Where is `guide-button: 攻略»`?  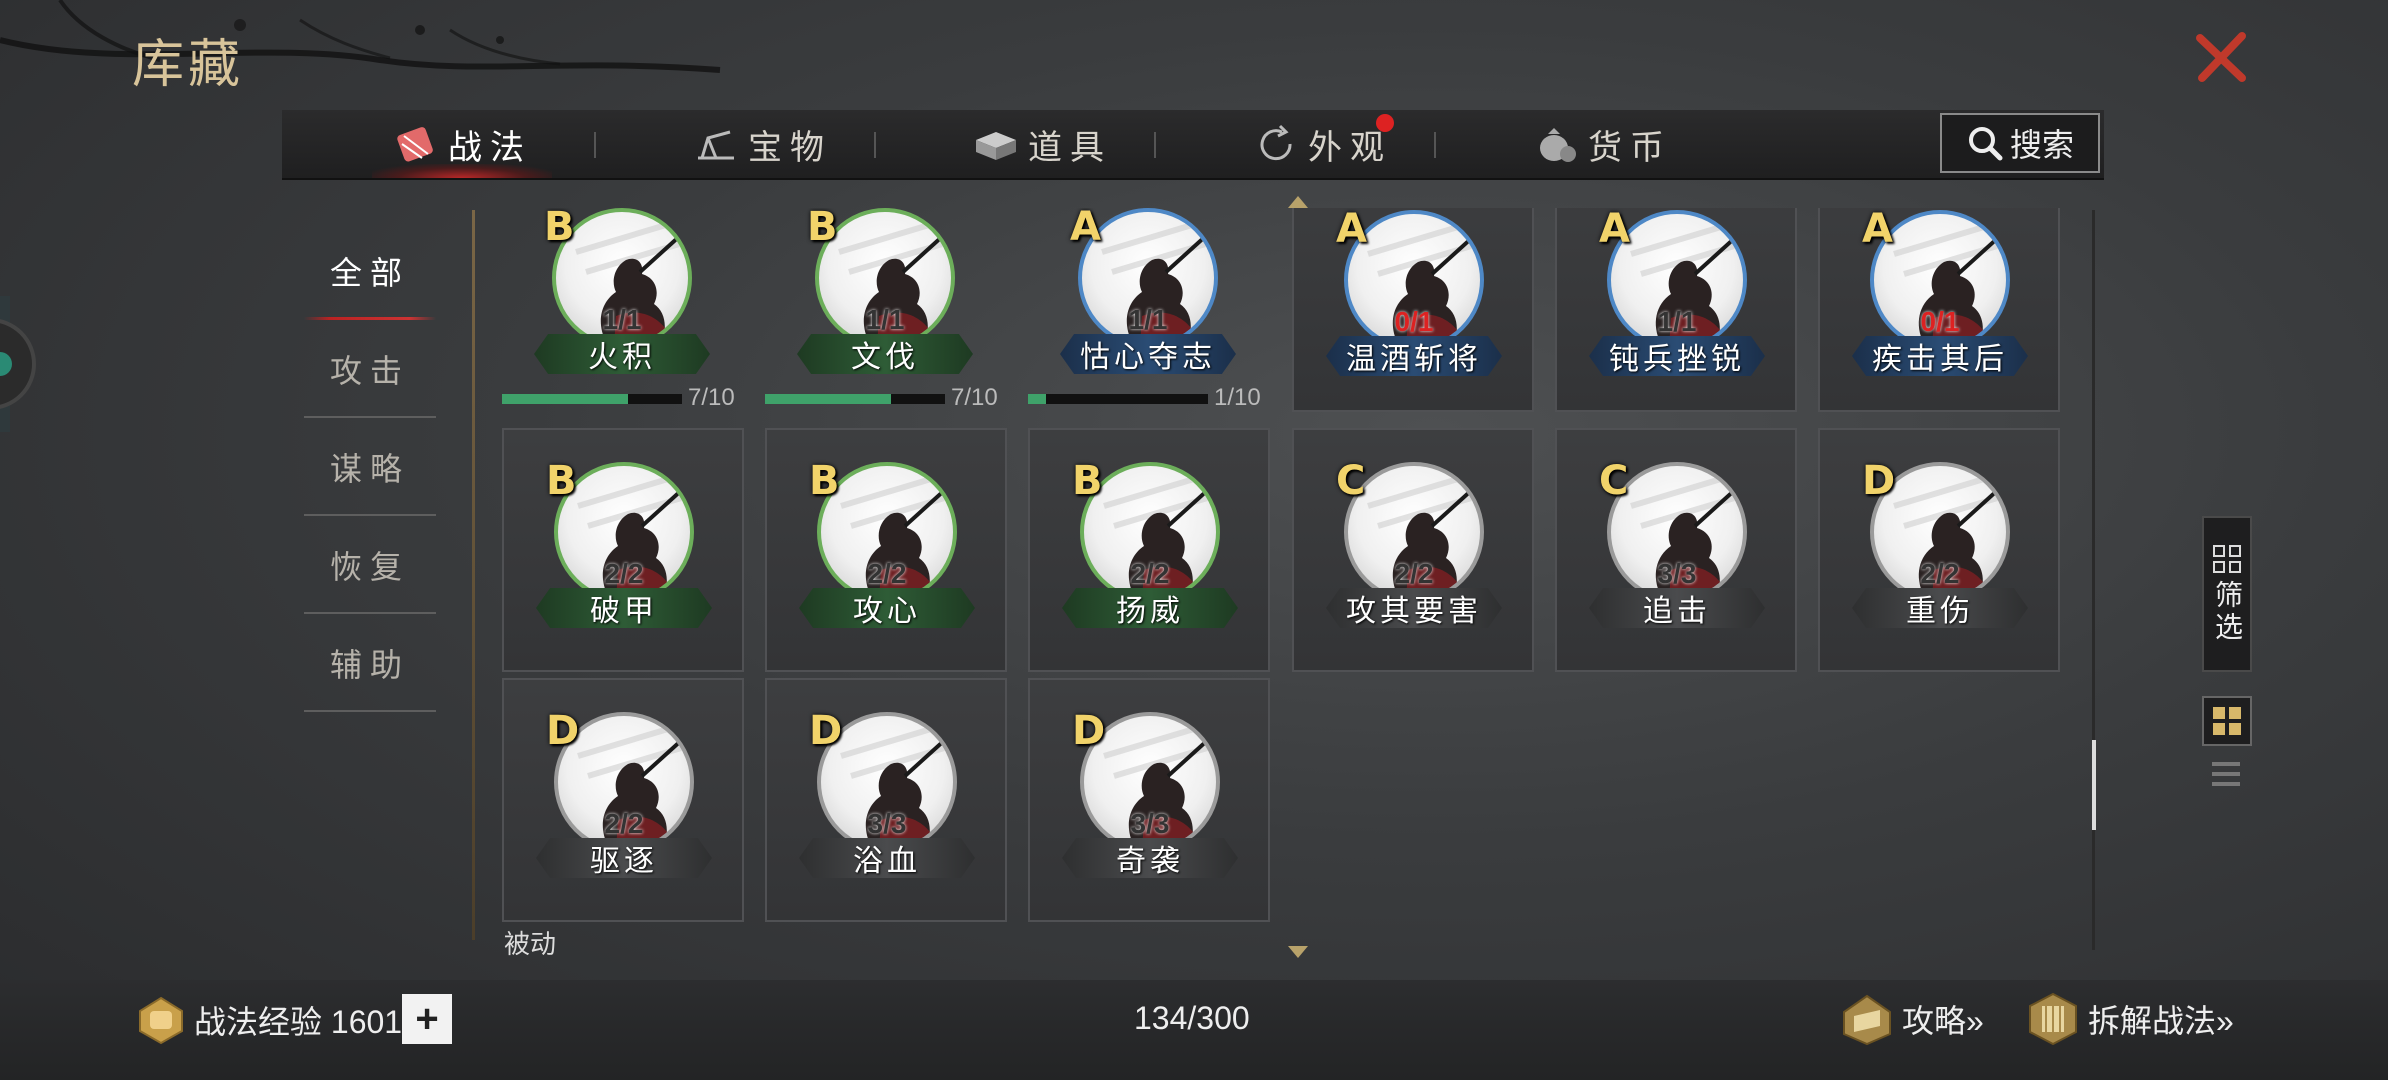
guide-button: 攻略» is located at coordinates (1912, 1019).